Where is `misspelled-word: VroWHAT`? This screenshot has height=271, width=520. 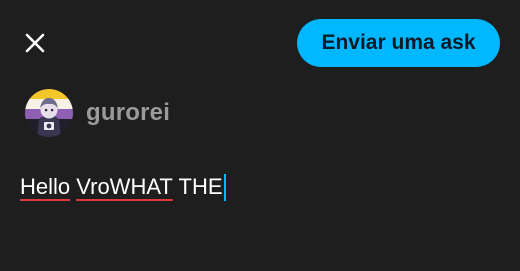 misspelled-word: VroWHAT is located at coordinates (124, 187).